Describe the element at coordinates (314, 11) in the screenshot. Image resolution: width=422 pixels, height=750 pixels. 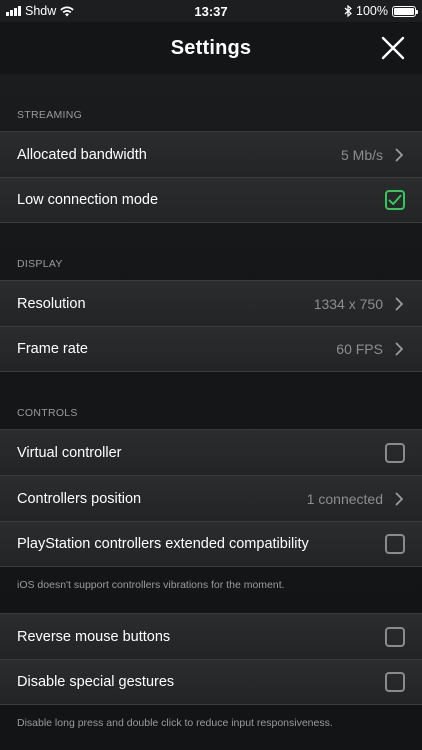
I see `status-right: 100%` at that location.